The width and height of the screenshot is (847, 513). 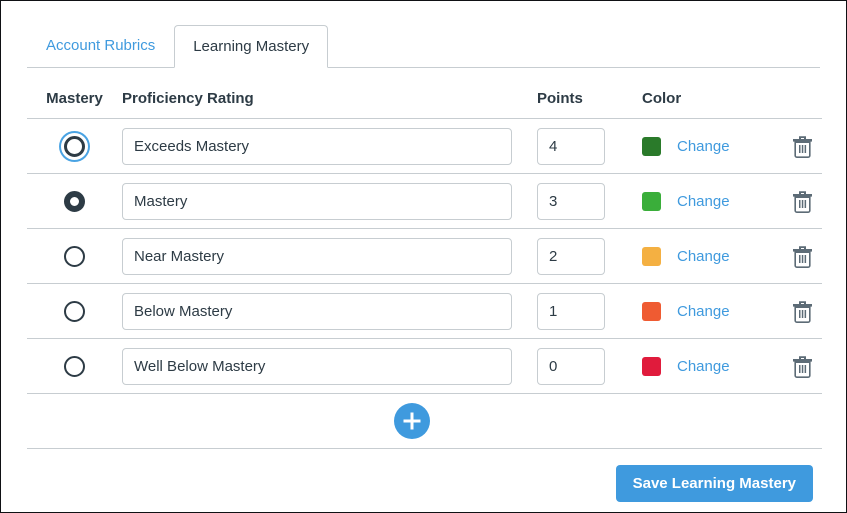 I want to click on tab-bar: Account Rubrics Learning Mastery, so click(x=423, y=46).